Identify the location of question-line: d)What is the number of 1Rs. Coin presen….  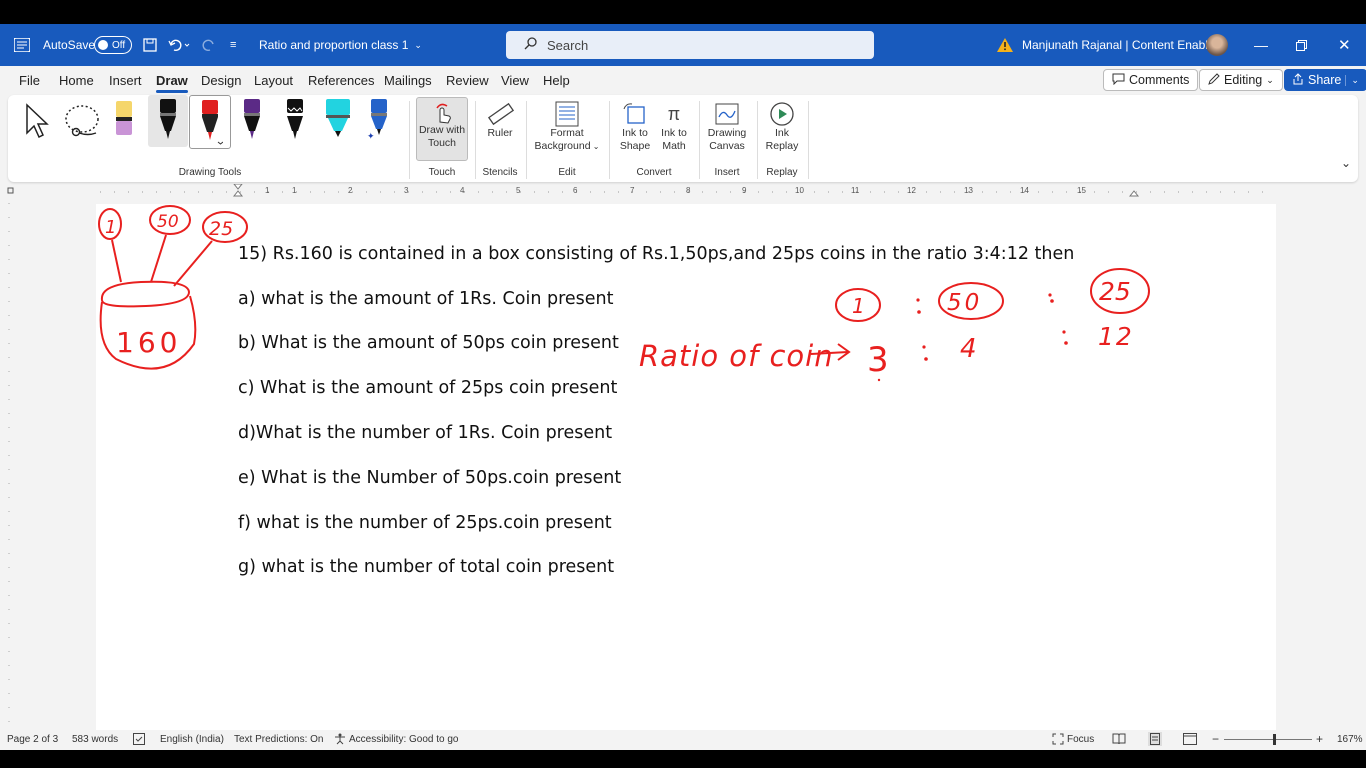
(425, 433).